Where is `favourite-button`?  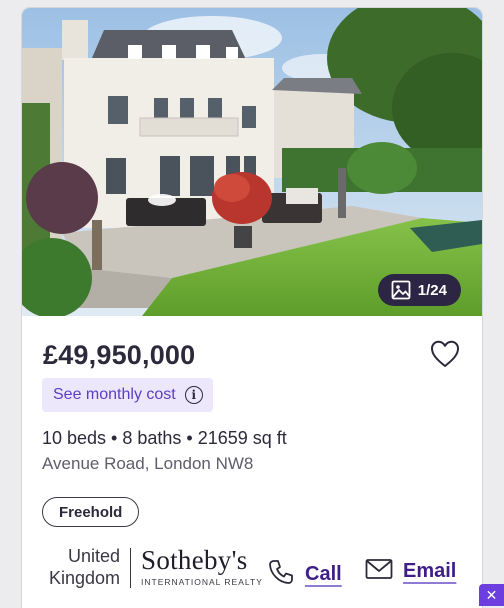 favourite-button is located at coordinates (445, 354).